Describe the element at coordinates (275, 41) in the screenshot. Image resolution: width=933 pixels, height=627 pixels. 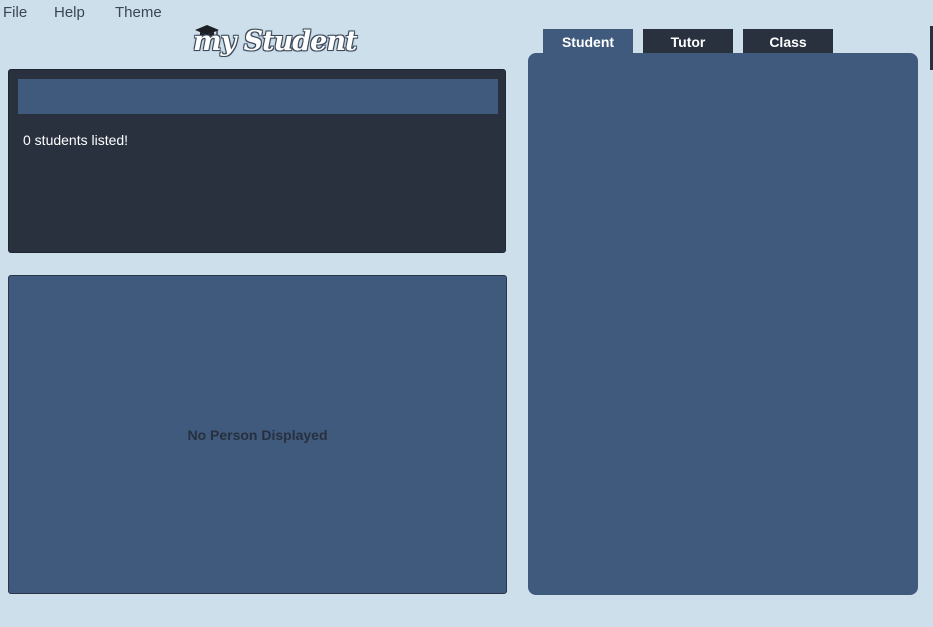
I see `logo-text: my Student` at that location.